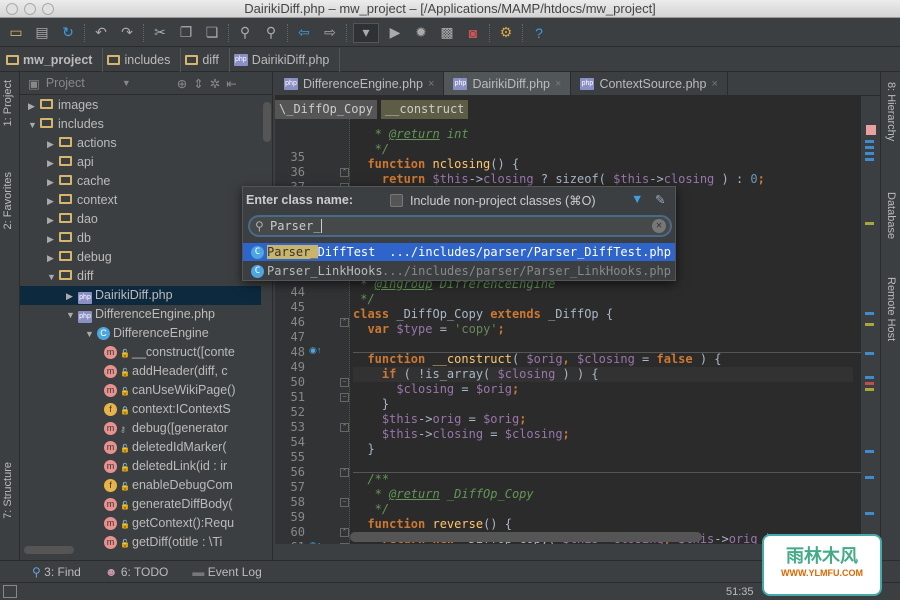 The height and width of the screenshot is (600, 900). Describe the element at coordinates (649, 83) in the screenshot. I see `tab-contextsource: php ContextSource.php ×` at that location.